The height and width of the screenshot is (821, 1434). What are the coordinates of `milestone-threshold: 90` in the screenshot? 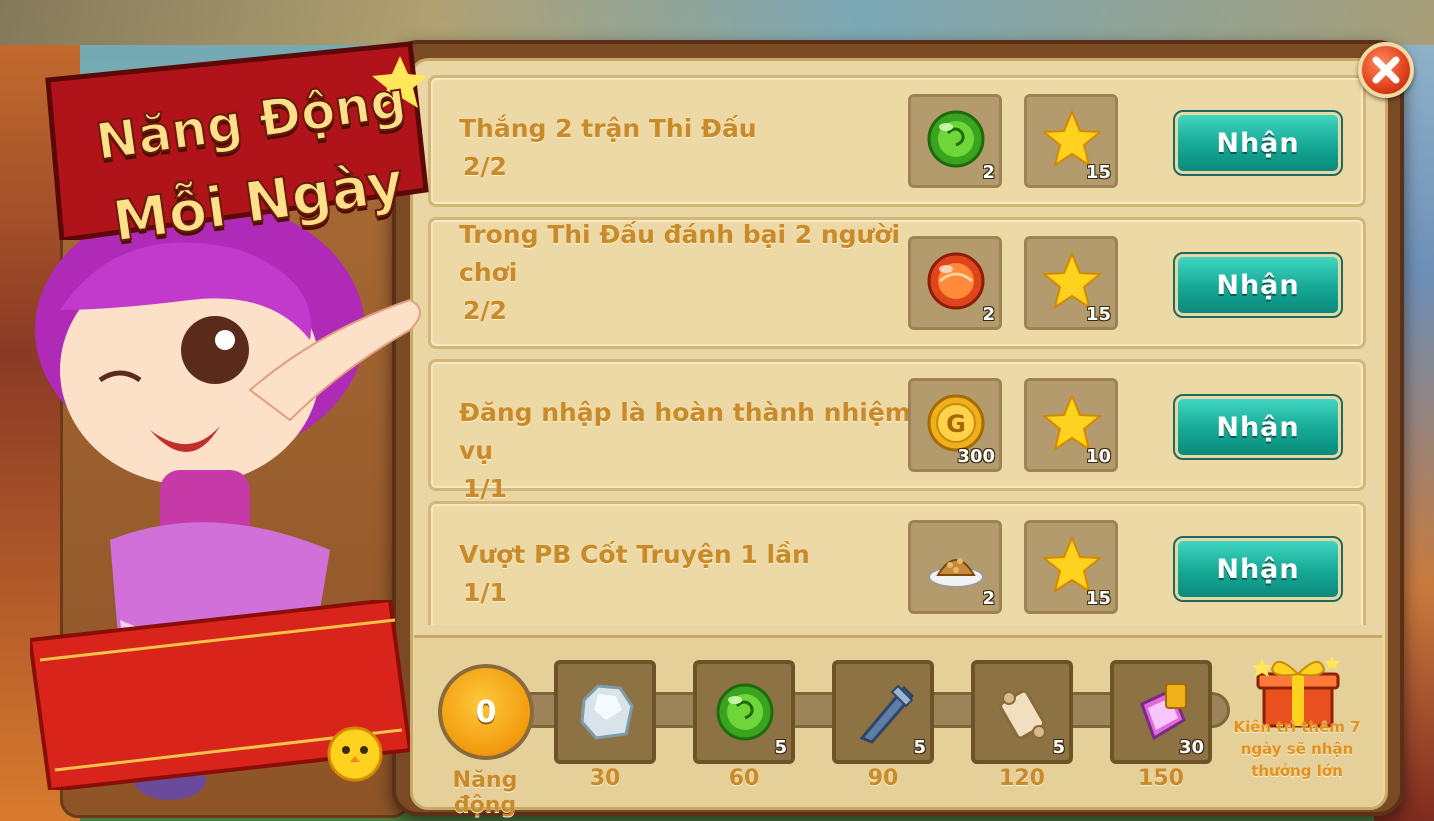 It's located at (883, 778).